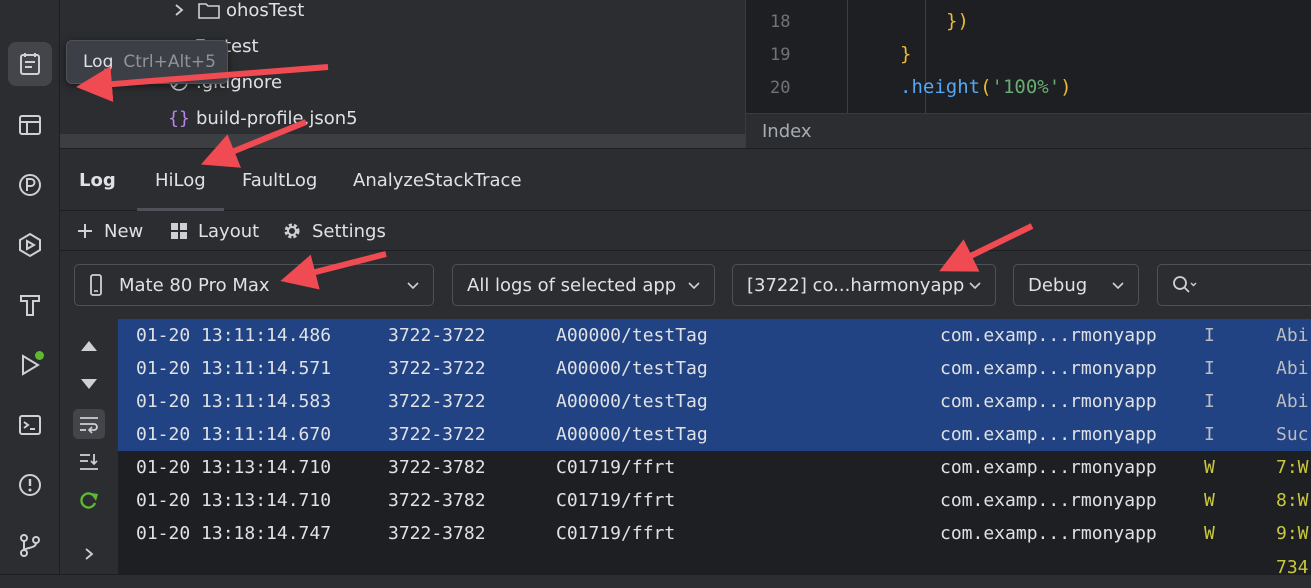 This screenshot has width=1311, height=588. I want to click on tab-label: FaultLog, so click(280, 180).